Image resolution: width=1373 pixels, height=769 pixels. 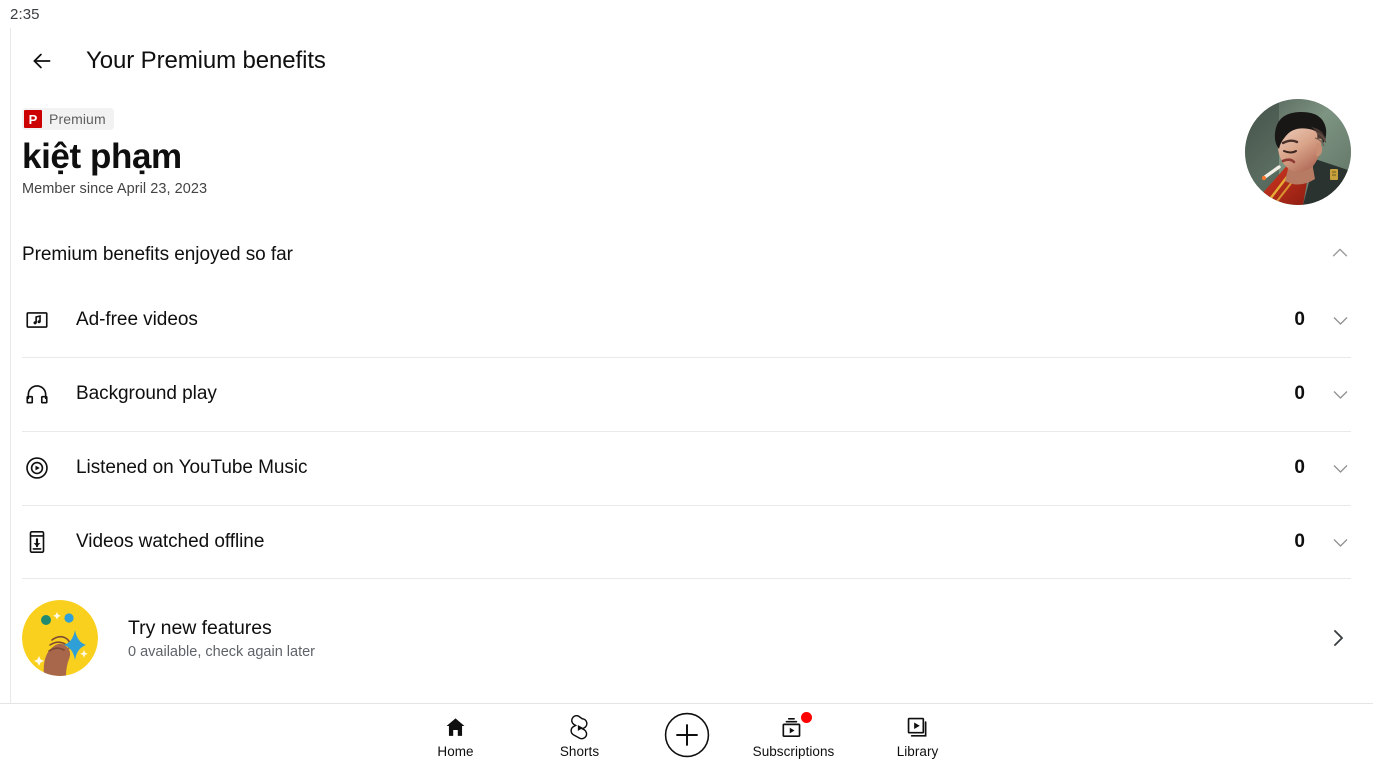 I want to click on try-new-features-subtitle: 0 available, check again later, so click(x=222, y=651).